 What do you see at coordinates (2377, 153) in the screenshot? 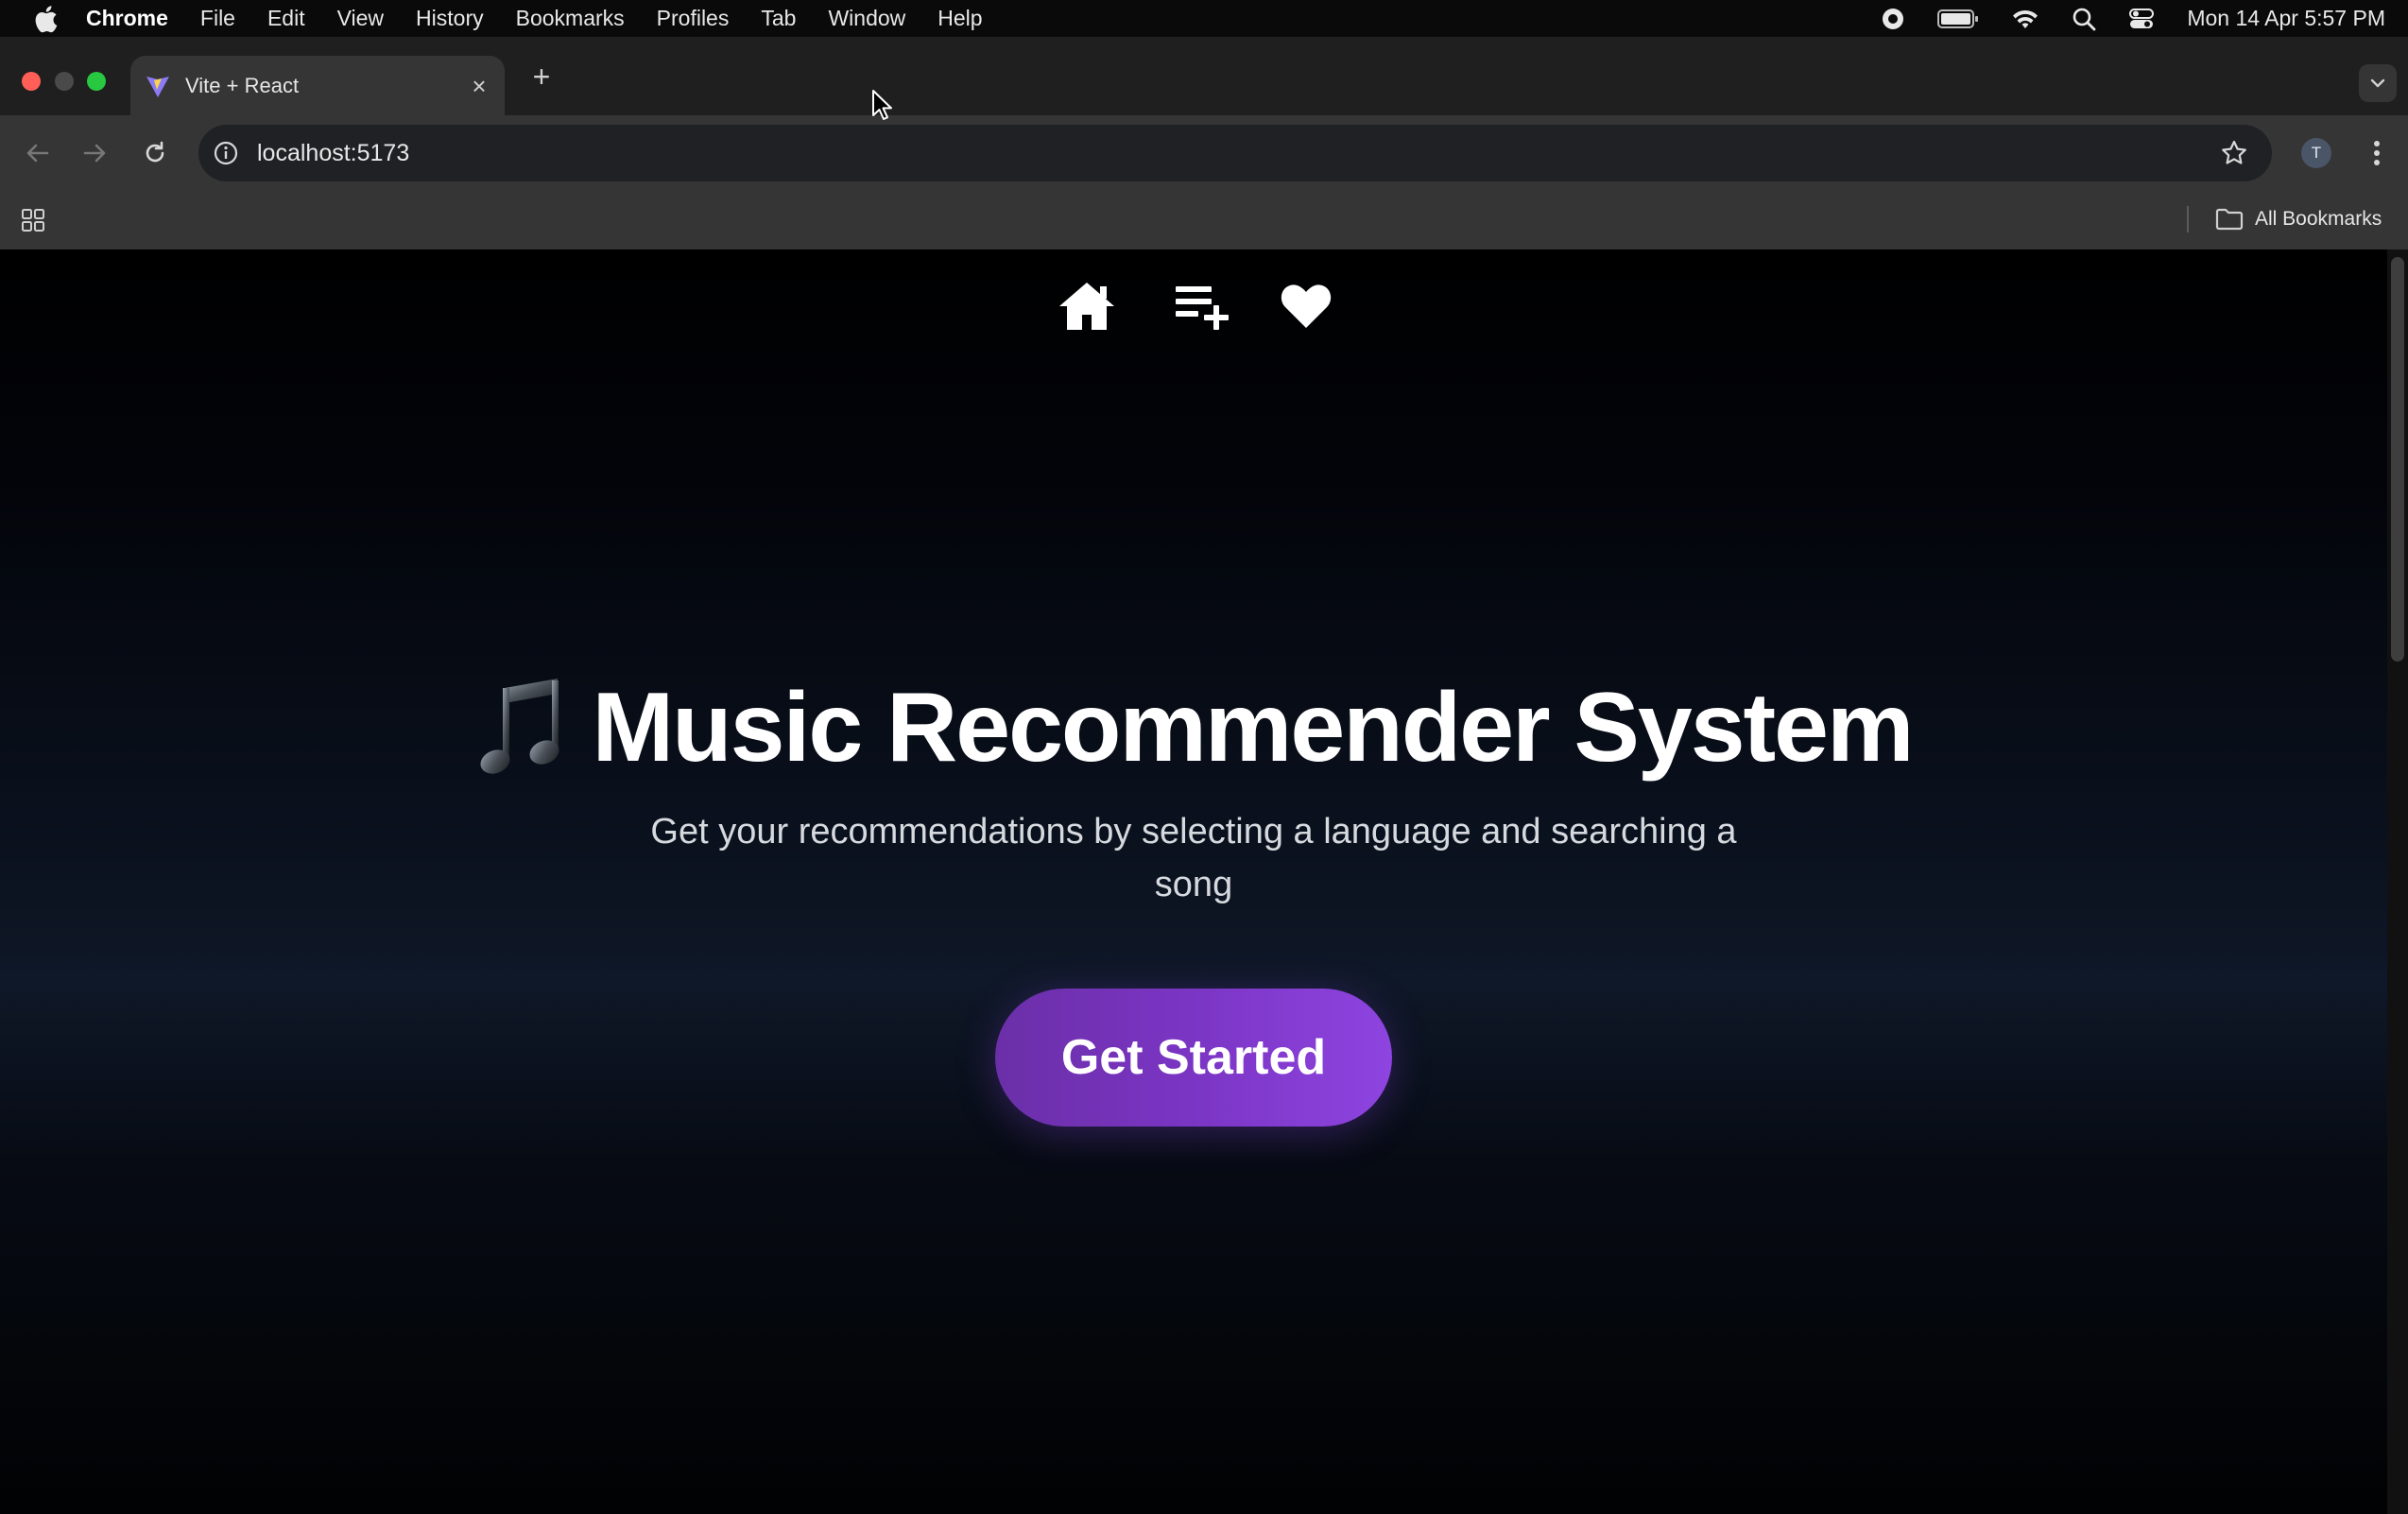
I see `chrome-menu-icon` at bounding box center [2377, 153].